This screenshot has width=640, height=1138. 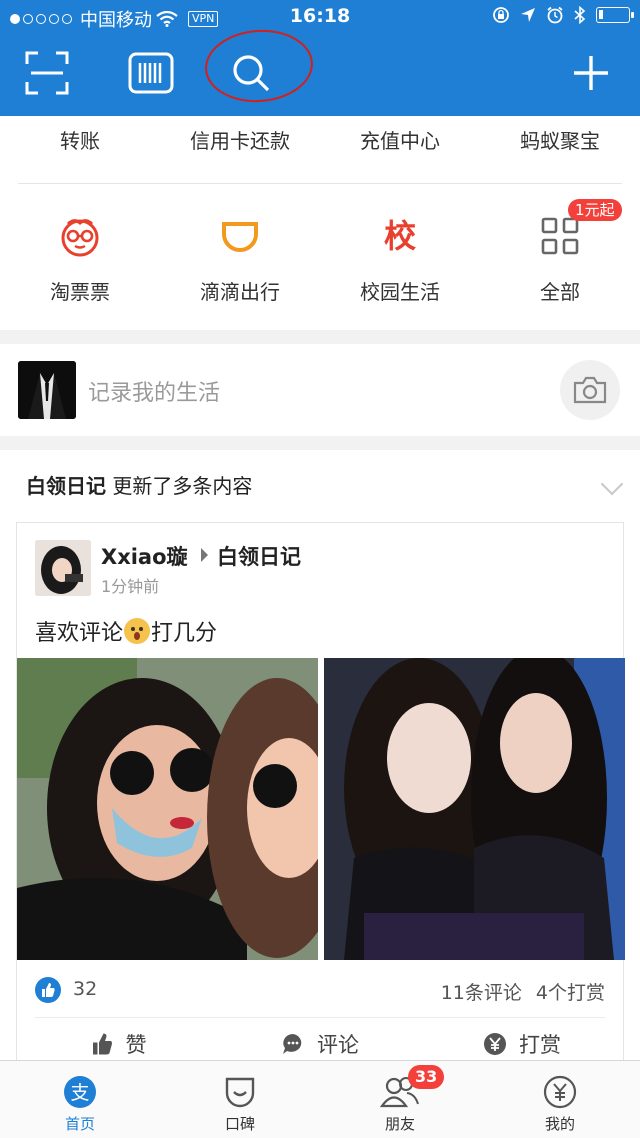 I want to click on tab-profile: 我的, so click(x=560, y=1099).